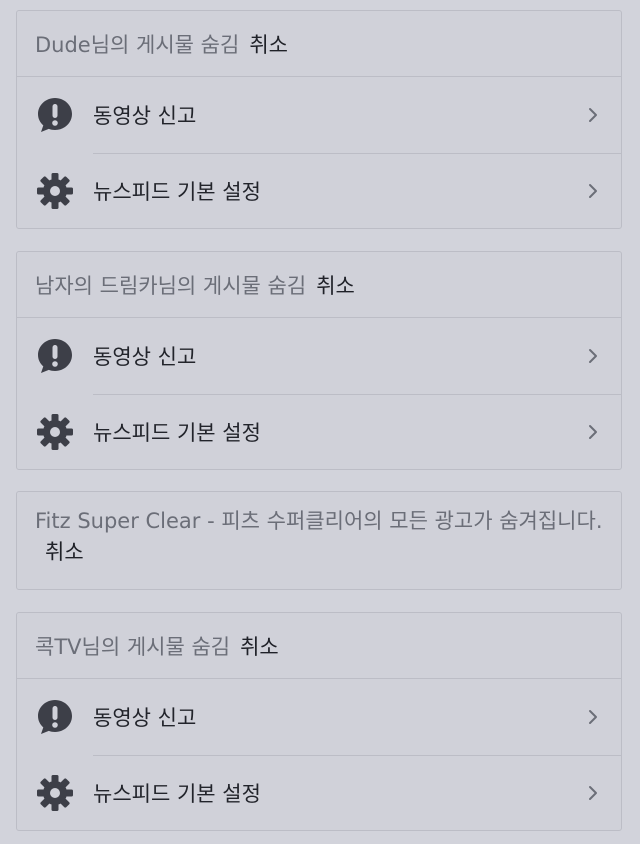 The image size is (640, 844). Describe the element at coordinates (319, 44) in the screenshot. I see `card-header: Dude님의 게시물 숨김 취소` at that location.